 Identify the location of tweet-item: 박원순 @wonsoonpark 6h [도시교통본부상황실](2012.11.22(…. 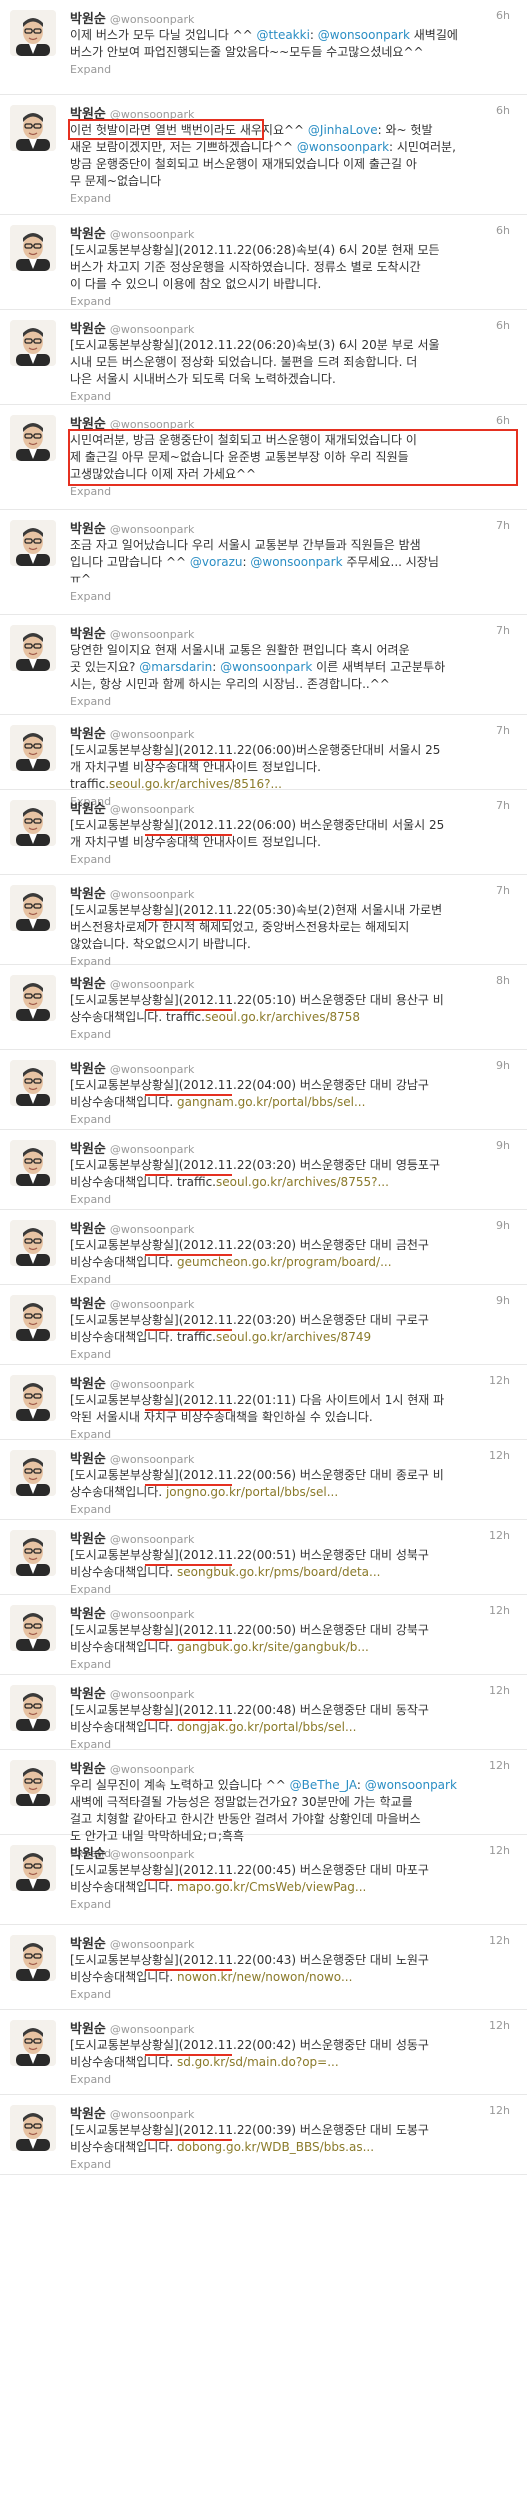
(263, 357).